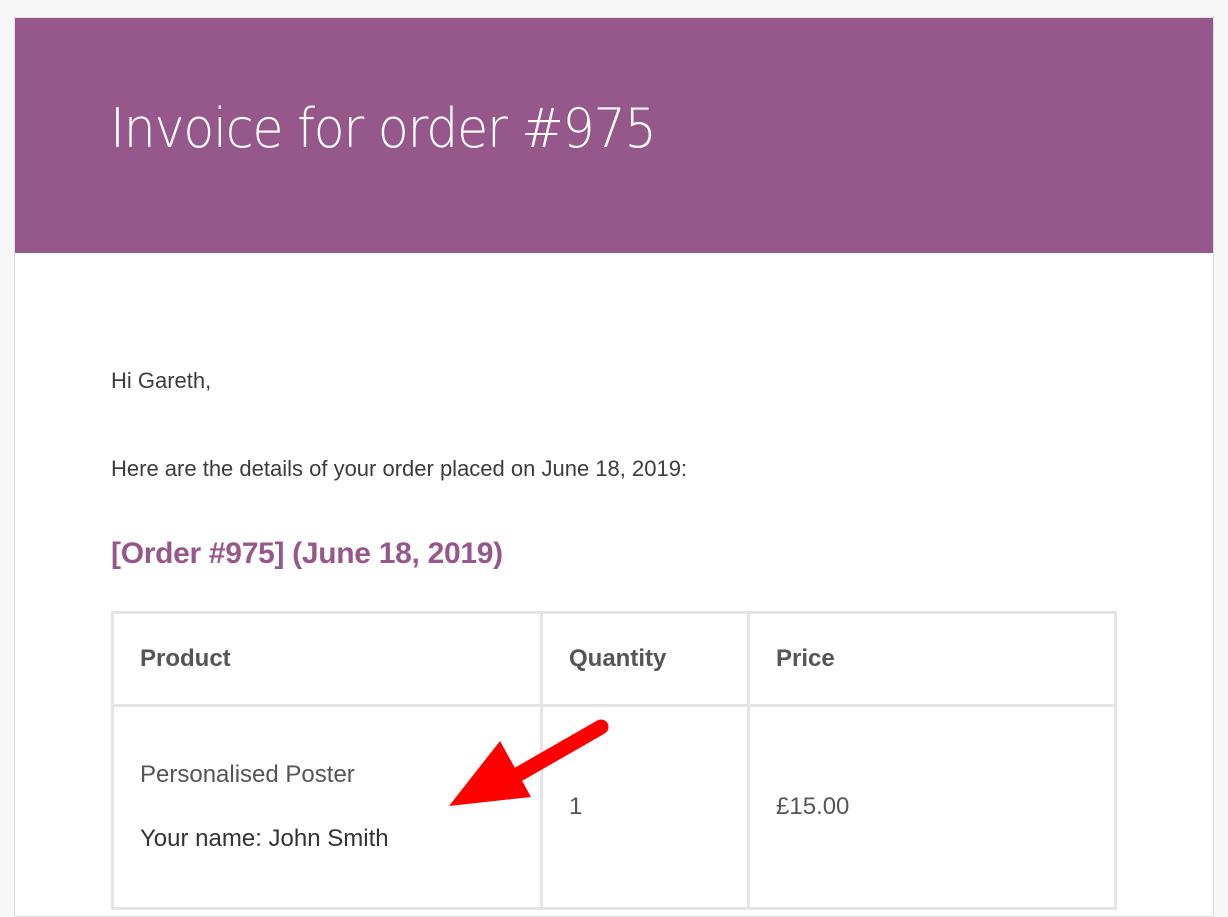 This screenshot has height=917, width=1228. I want to click on column-header-price: Price, so click(932, 659).